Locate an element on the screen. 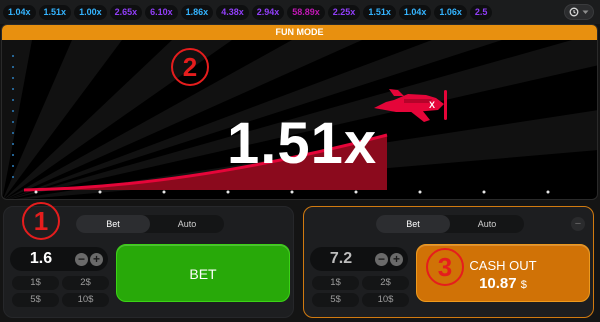 This screenshot has height=322, width=600. history-toggle-button is located at coordinates (579, 12).